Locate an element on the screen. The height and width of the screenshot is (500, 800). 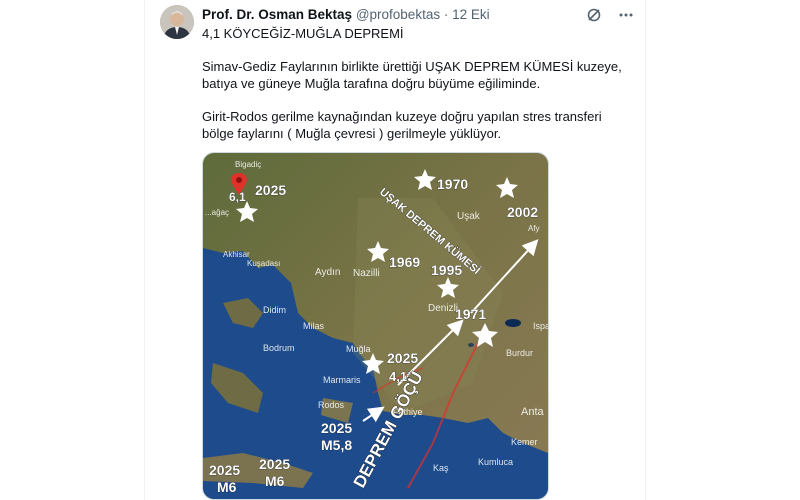
place-afyon: Afy is located at coordinates (534, 228).